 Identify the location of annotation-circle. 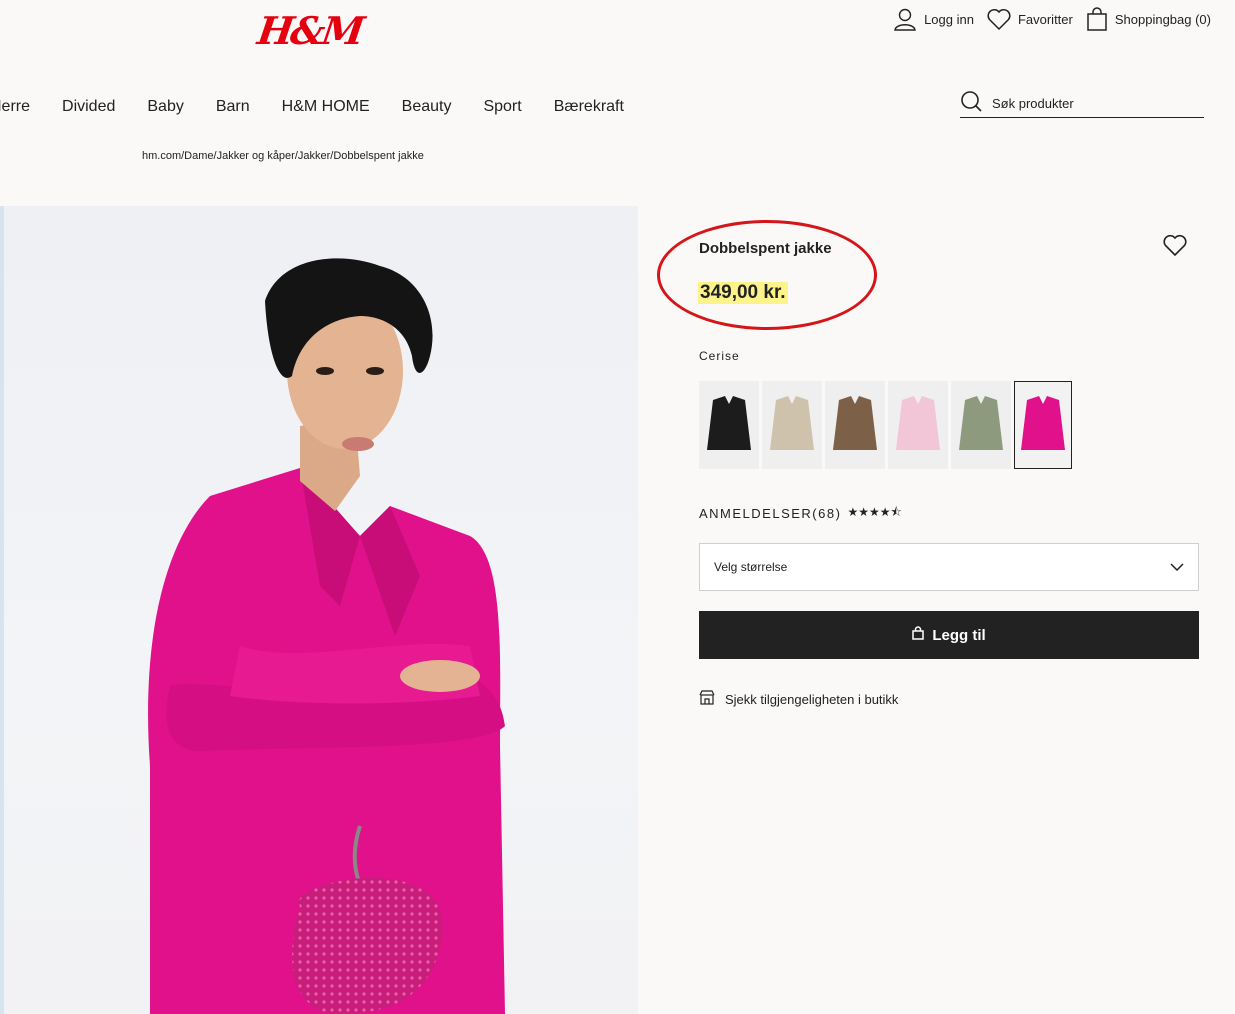
(767, 275).